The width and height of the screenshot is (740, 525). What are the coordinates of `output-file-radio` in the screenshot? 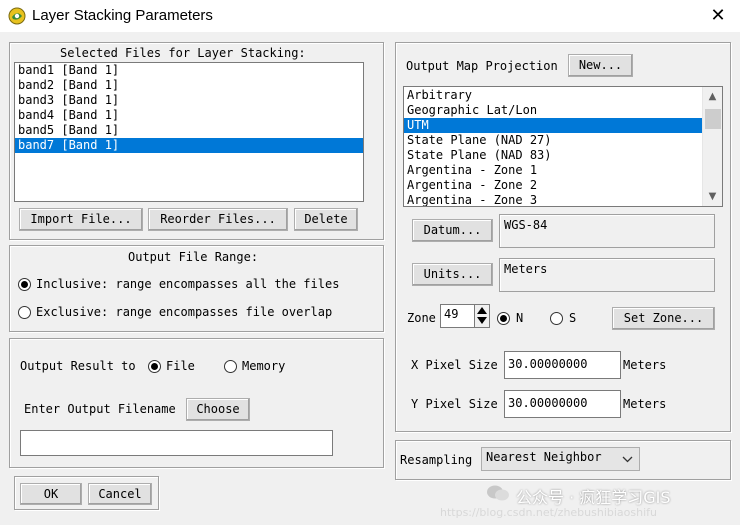 It's located at (154, 366).